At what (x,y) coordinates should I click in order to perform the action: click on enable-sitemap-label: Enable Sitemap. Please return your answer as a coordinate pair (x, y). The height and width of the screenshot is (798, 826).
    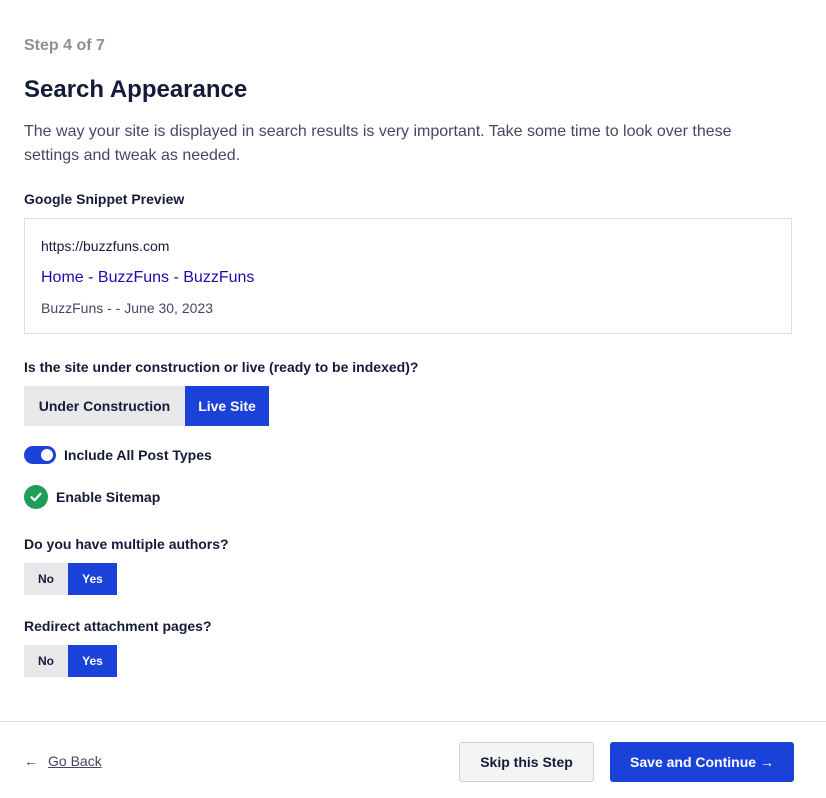
    Looking at the image, I should click on (108, 497).